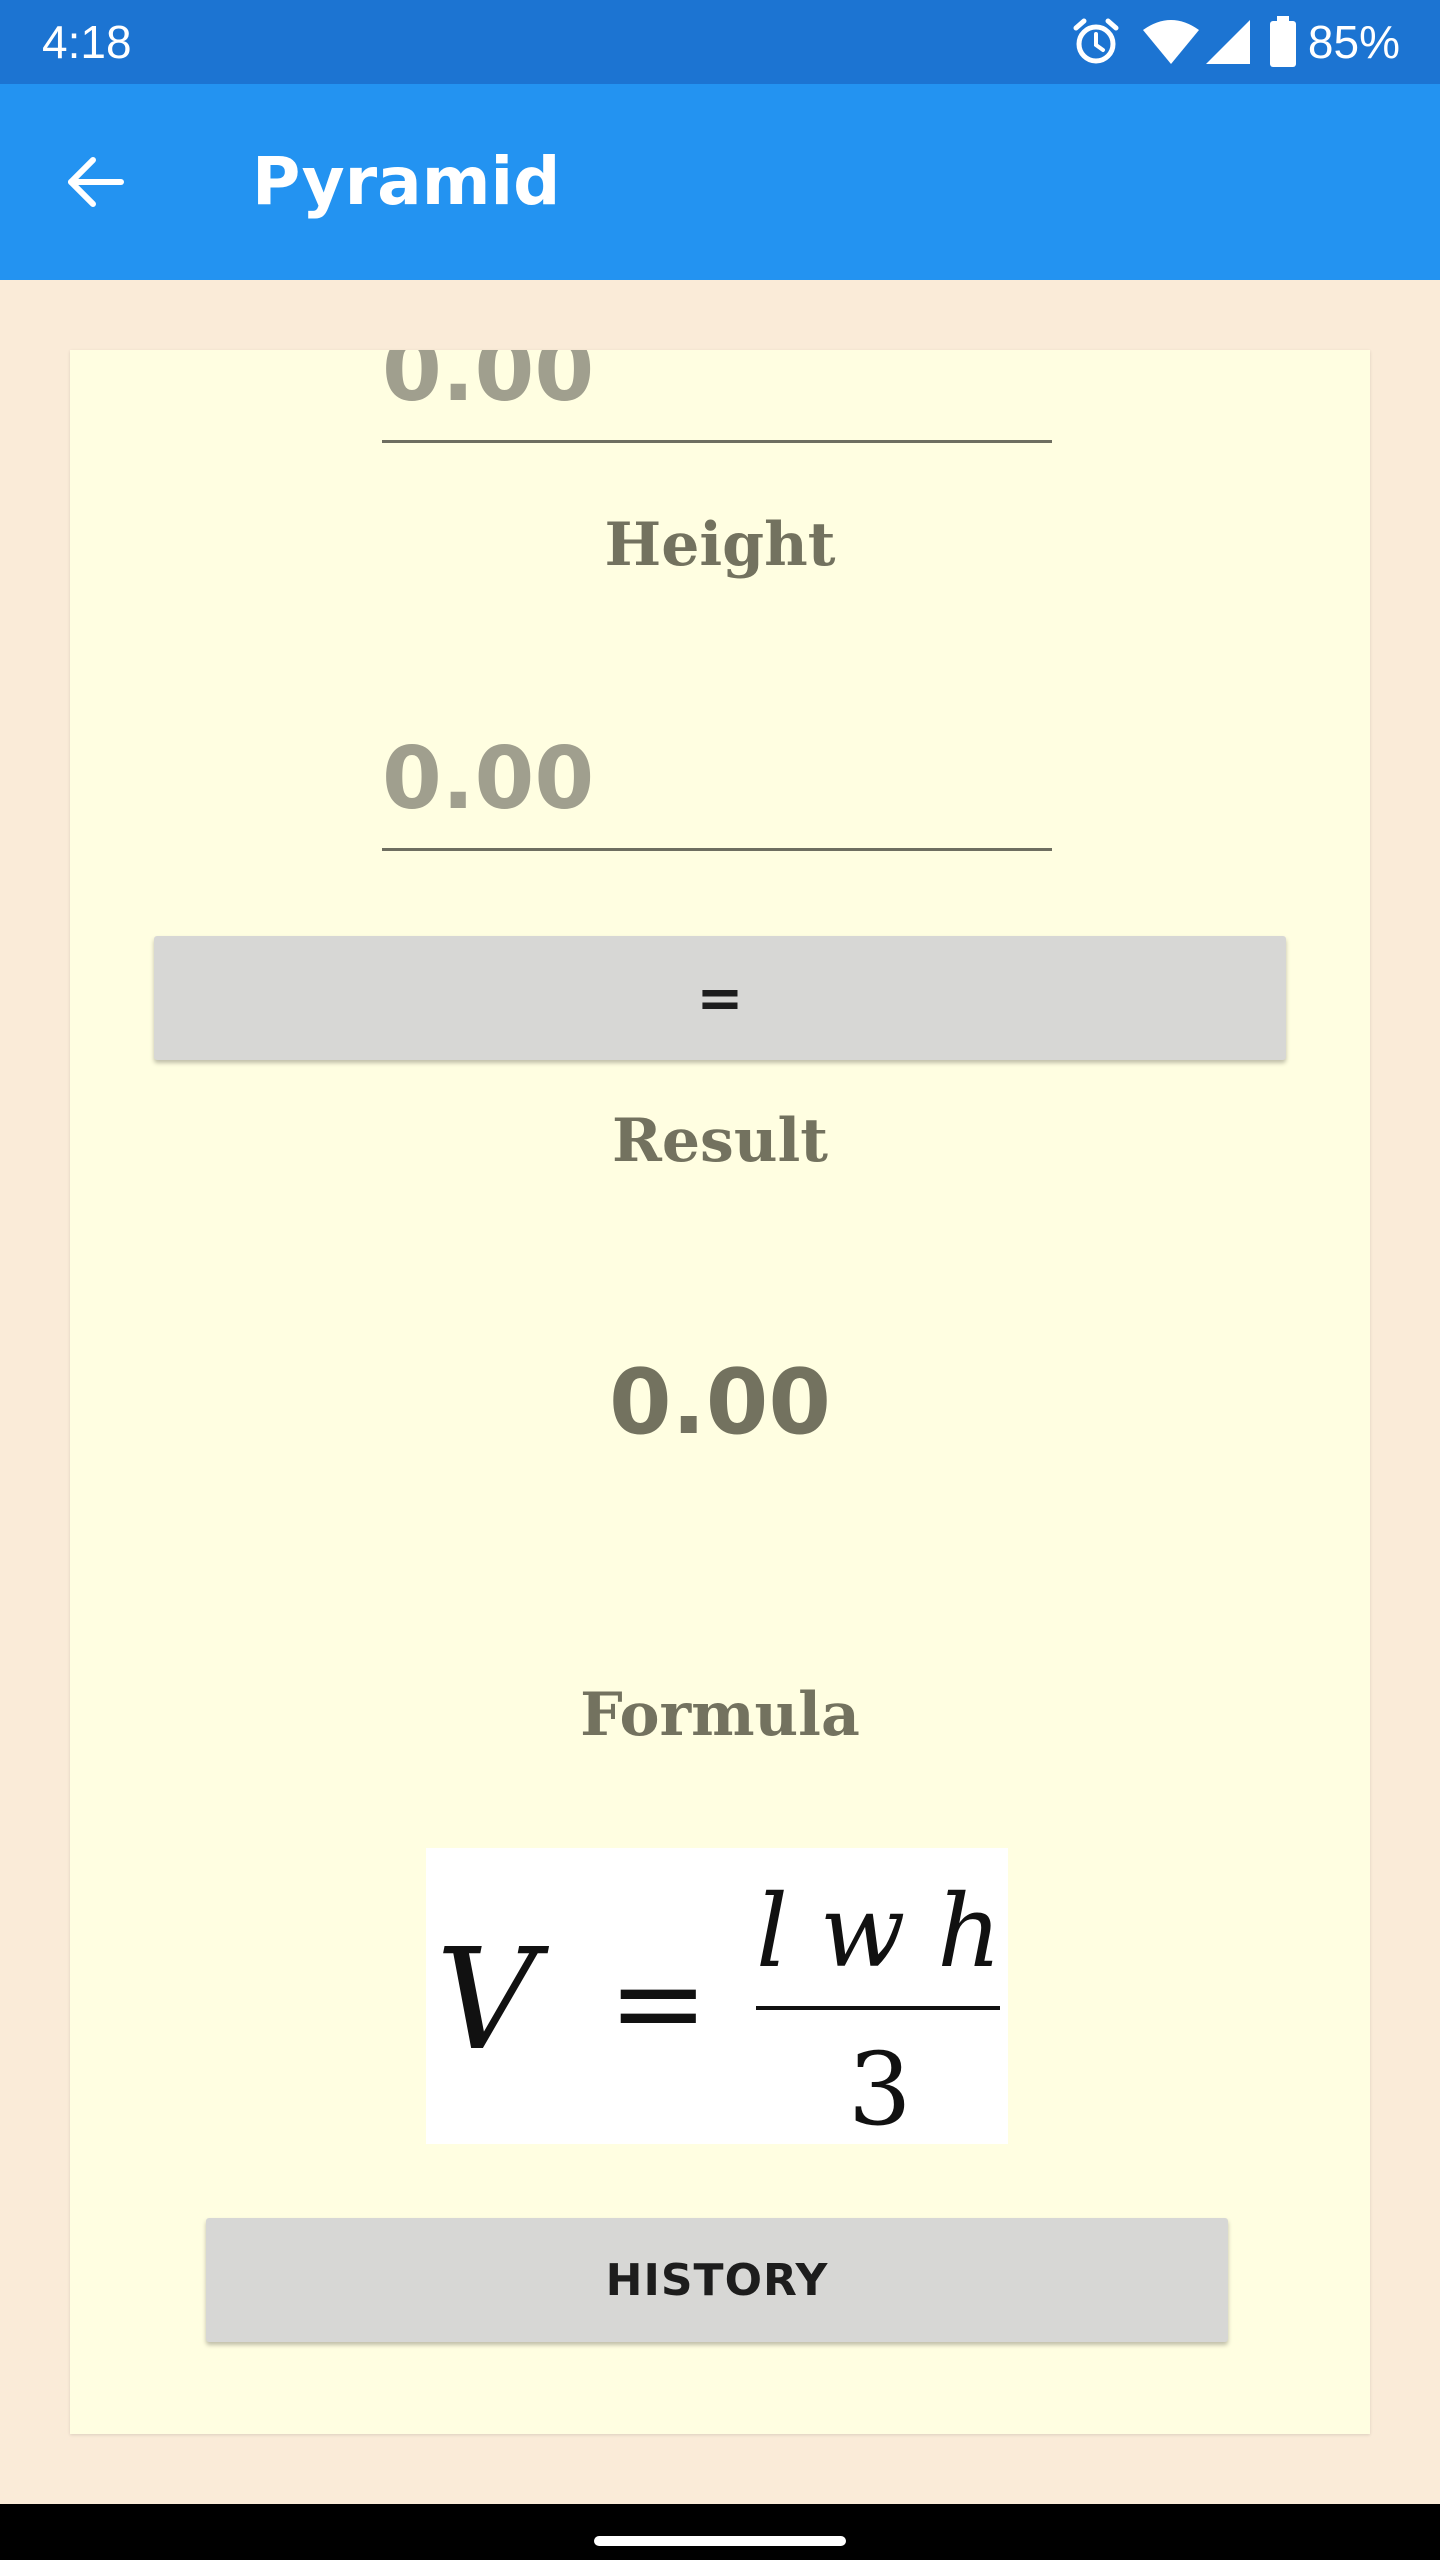  Describe the element at coordinates (406, 181) in the screenshot. I see `page-title: Pyramid` at that location.